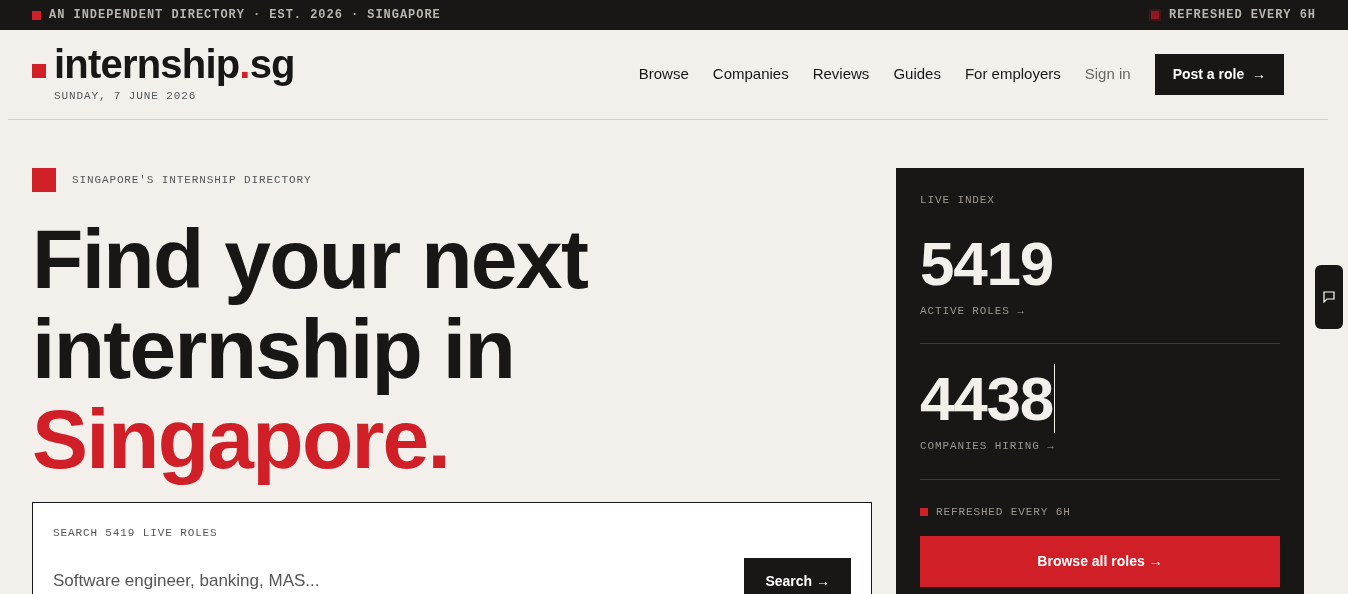  What do you see at coordinates (917, 74) in the screenshot?
I see `nav-link: Guides` at bounding box center [917, 74].